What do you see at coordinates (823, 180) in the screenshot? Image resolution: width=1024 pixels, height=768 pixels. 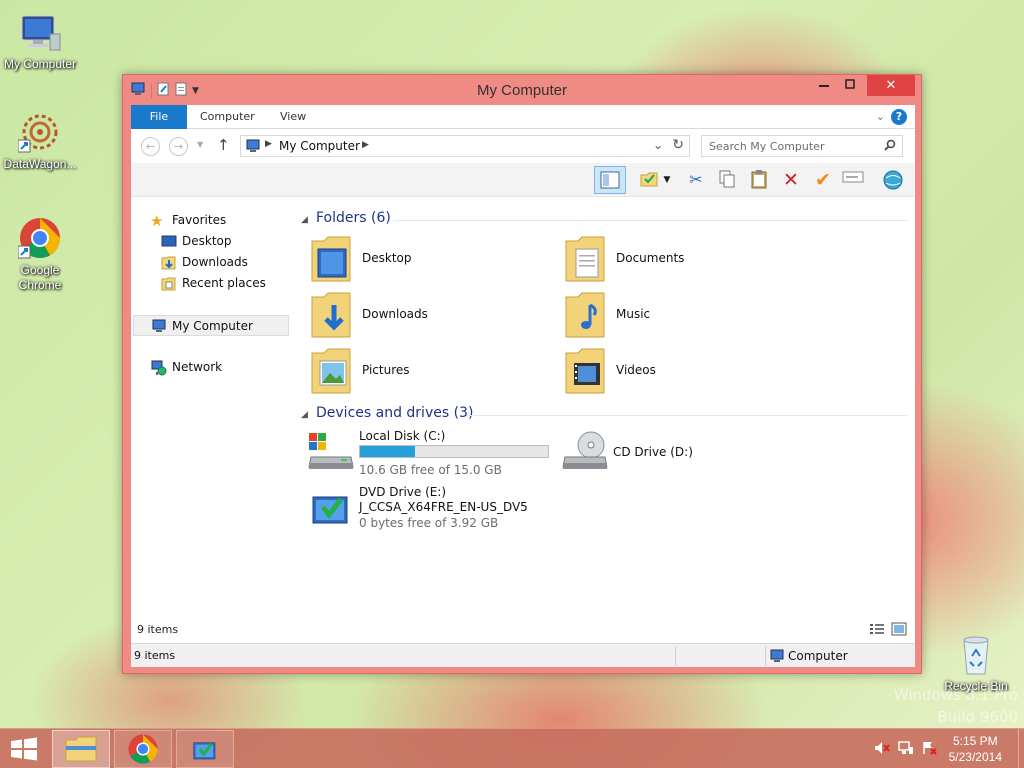 I see `checkmark-icon: ✔` at bounding box center [823, 180].